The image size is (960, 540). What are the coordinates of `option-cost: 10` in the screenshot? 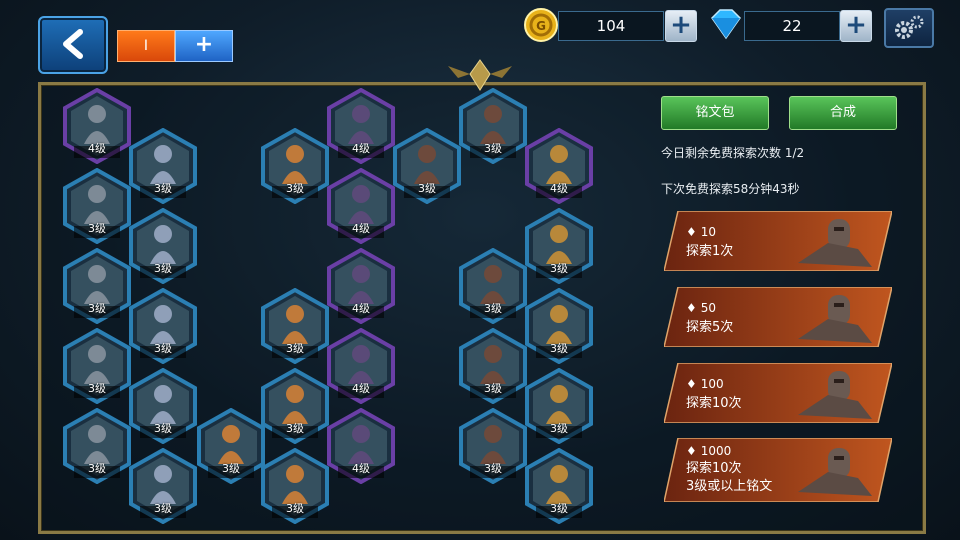 It's located at (708, 232).